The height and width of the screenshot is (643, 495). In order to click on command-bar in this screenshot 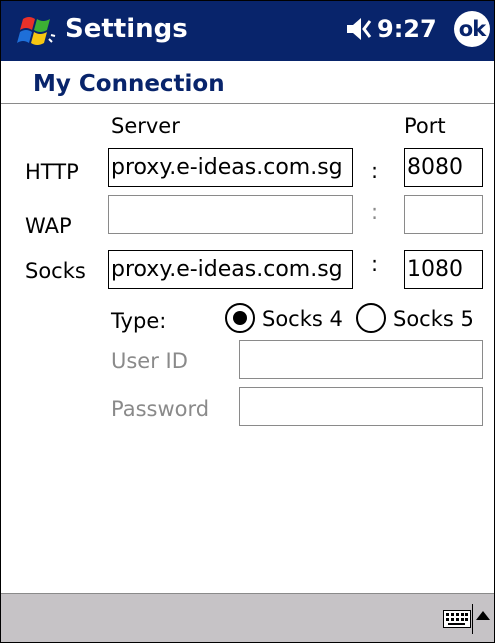, I will do `click(247, 617)`.